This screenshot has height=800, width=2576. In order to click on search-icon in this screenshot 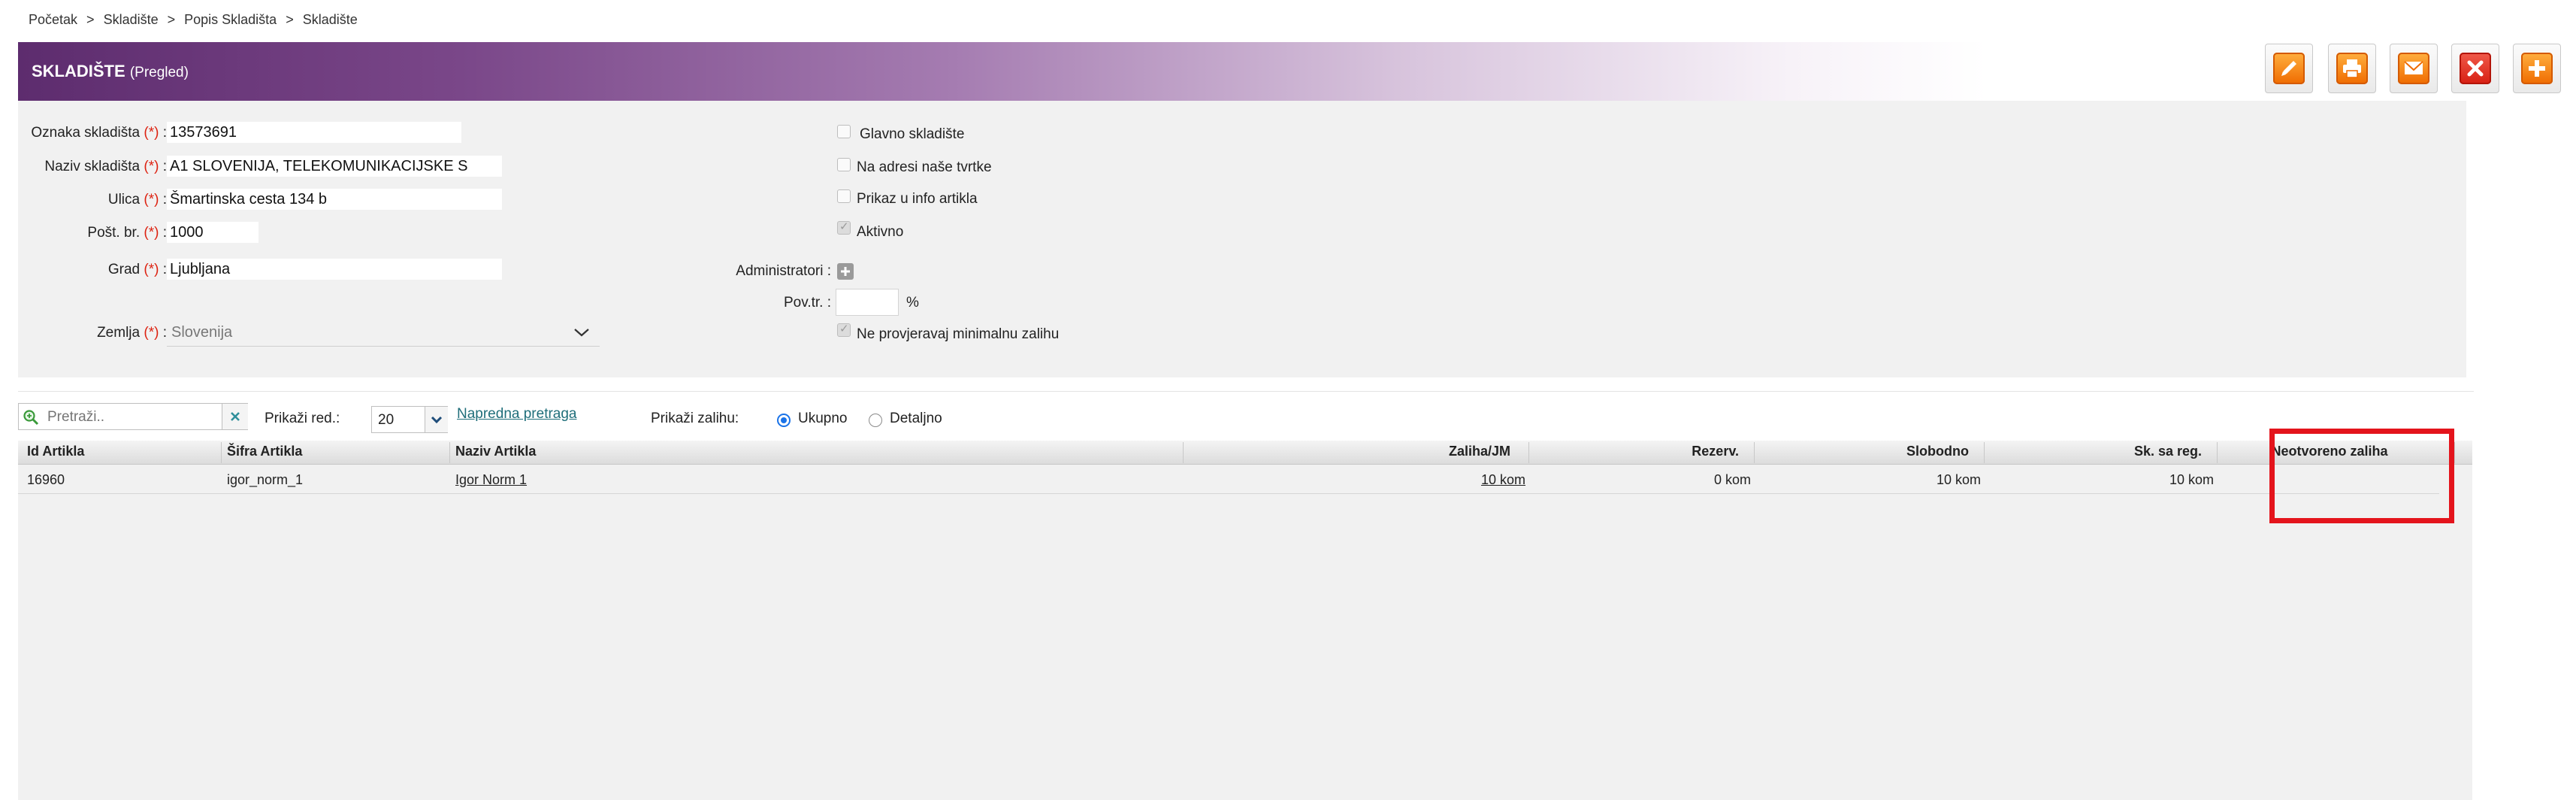, I will do `click(31, 417)`.